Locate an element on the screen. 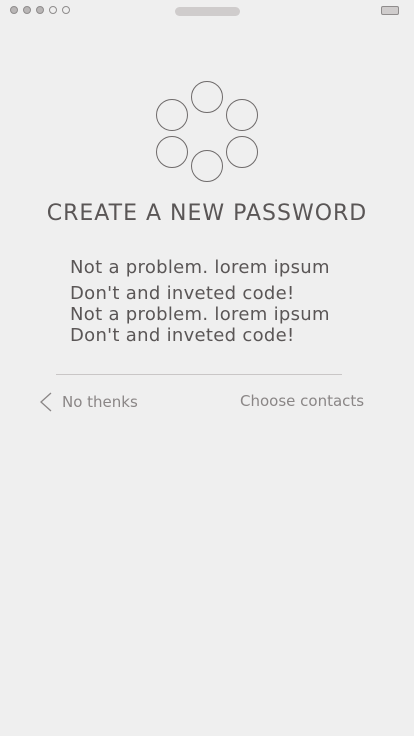  no-thanks-label: No thenks is located at coordinates (100, 402).